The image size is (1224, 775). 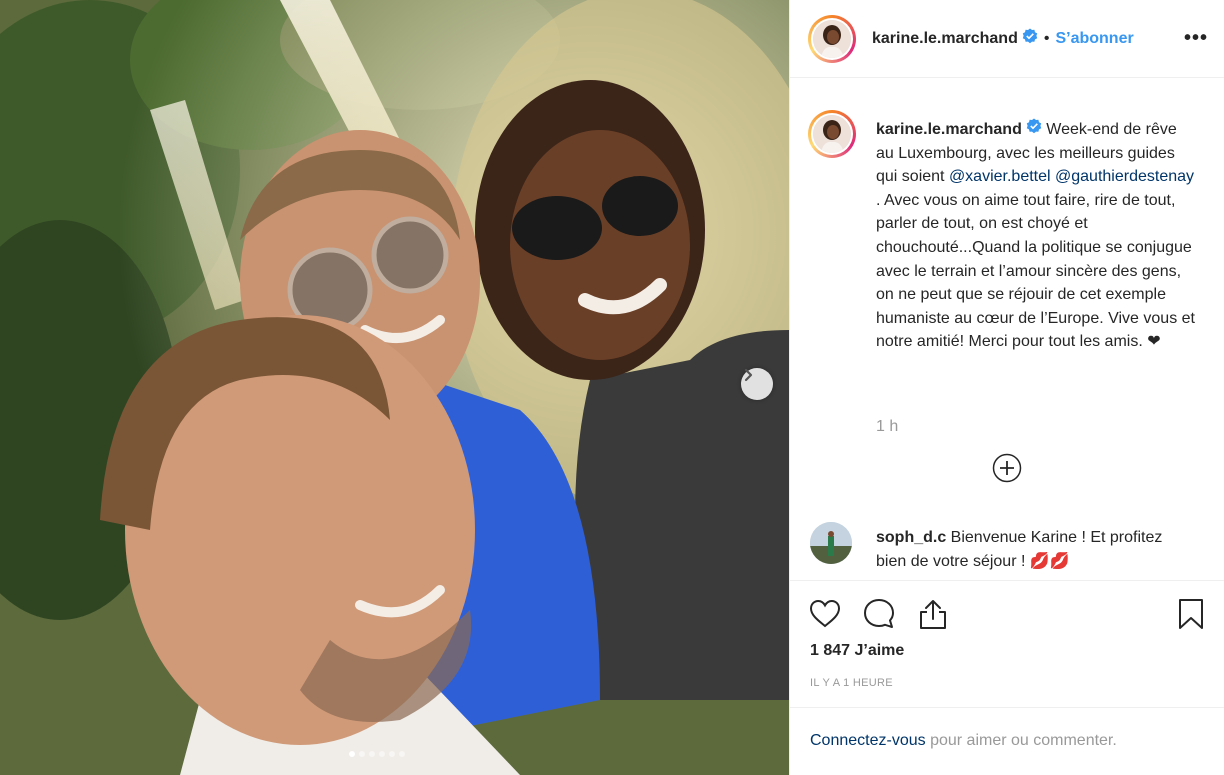 I want to click on author-username: karine.le.marchand, so click(x=945, y=39).